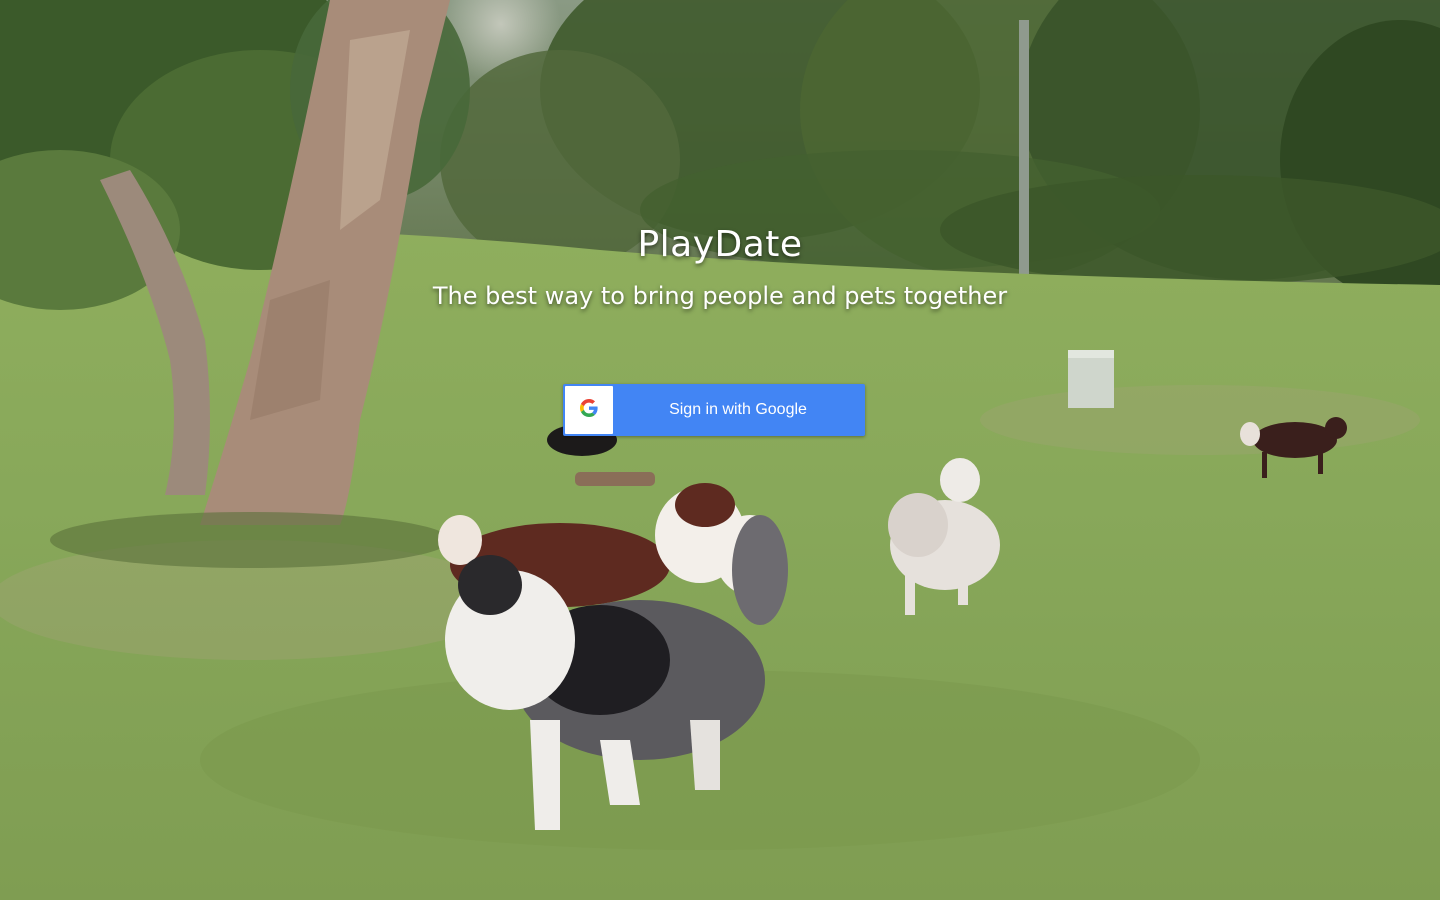 This screenshot has height=900, width=1440. Describe the element at coordinates (738, 409) in the screenshot. I see `google-signin-label: Sign in with Google` at that location.